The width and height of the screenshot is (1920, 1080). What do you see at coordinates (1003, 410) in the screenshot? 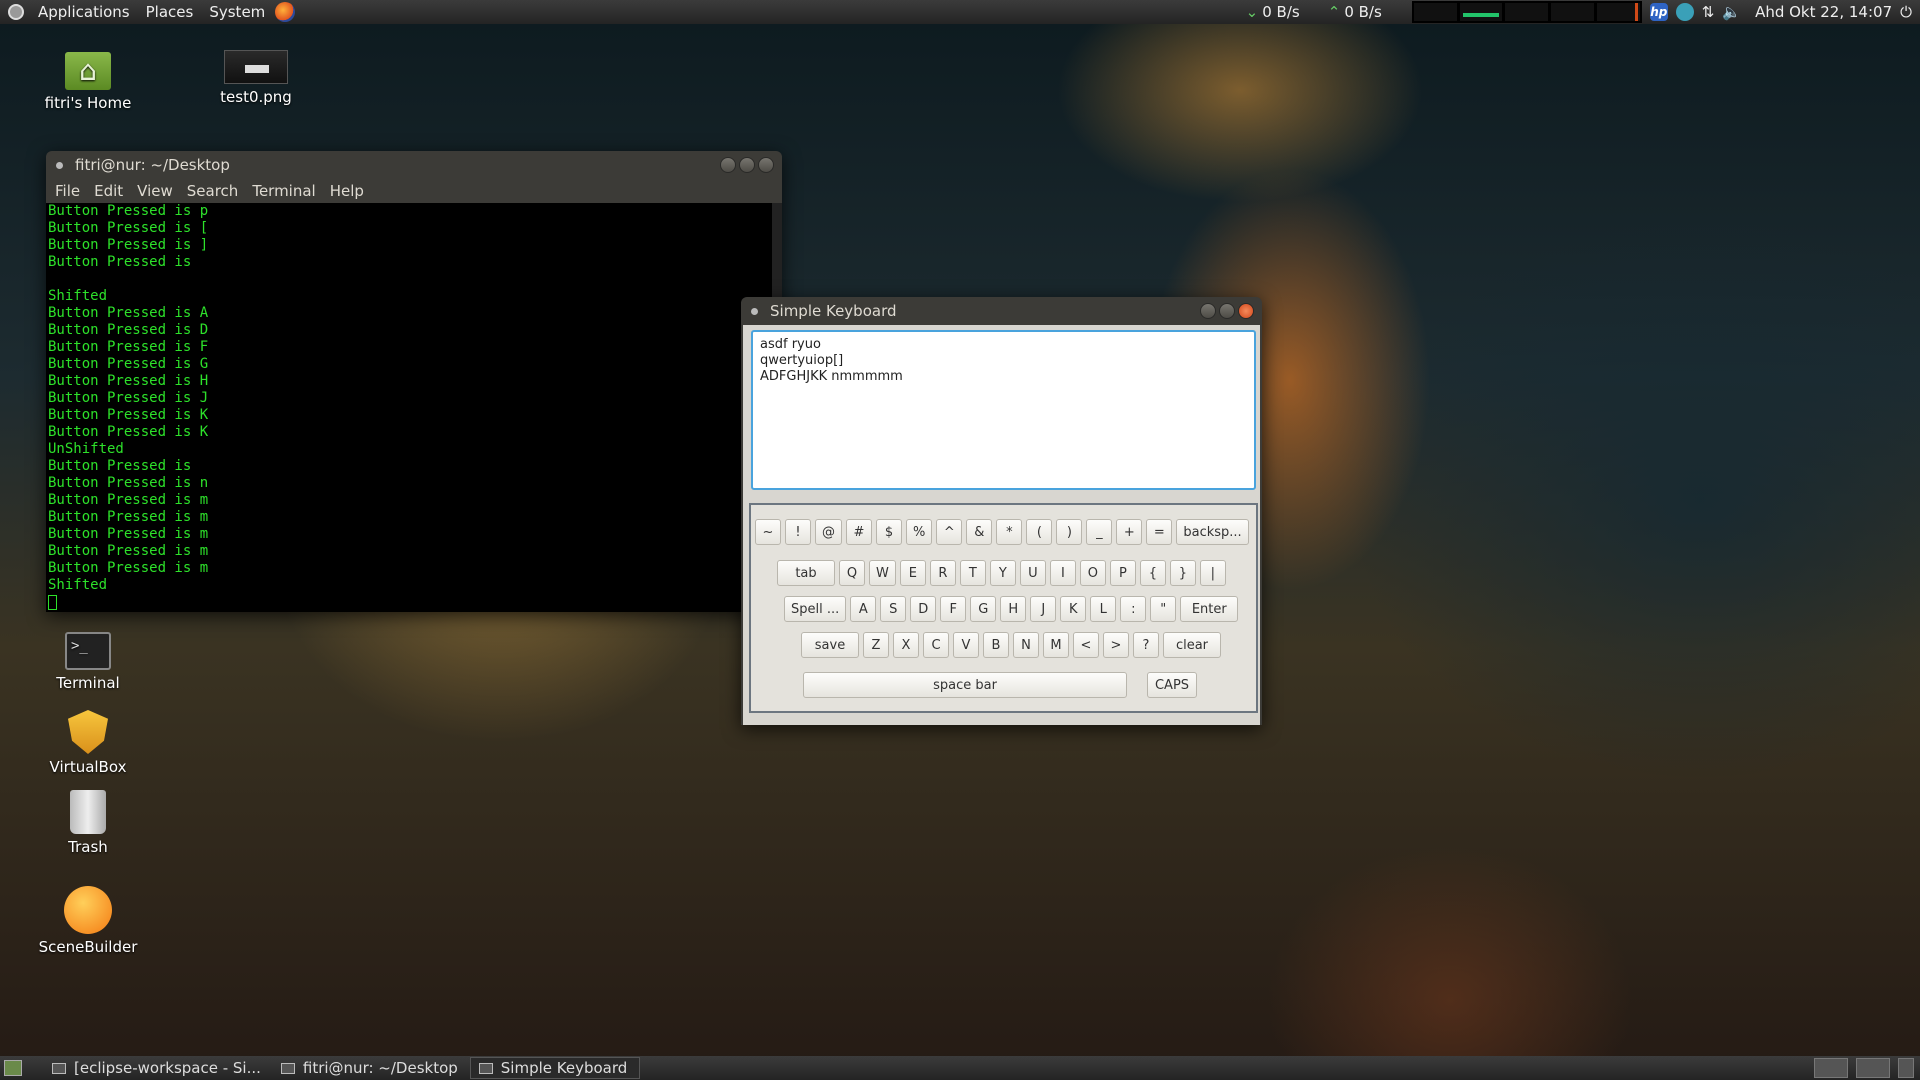
I see `text-area: asdf ryuo qwertyuiop[] ADFGHJKK nmmmmm` at bounding box center [1003, 410].